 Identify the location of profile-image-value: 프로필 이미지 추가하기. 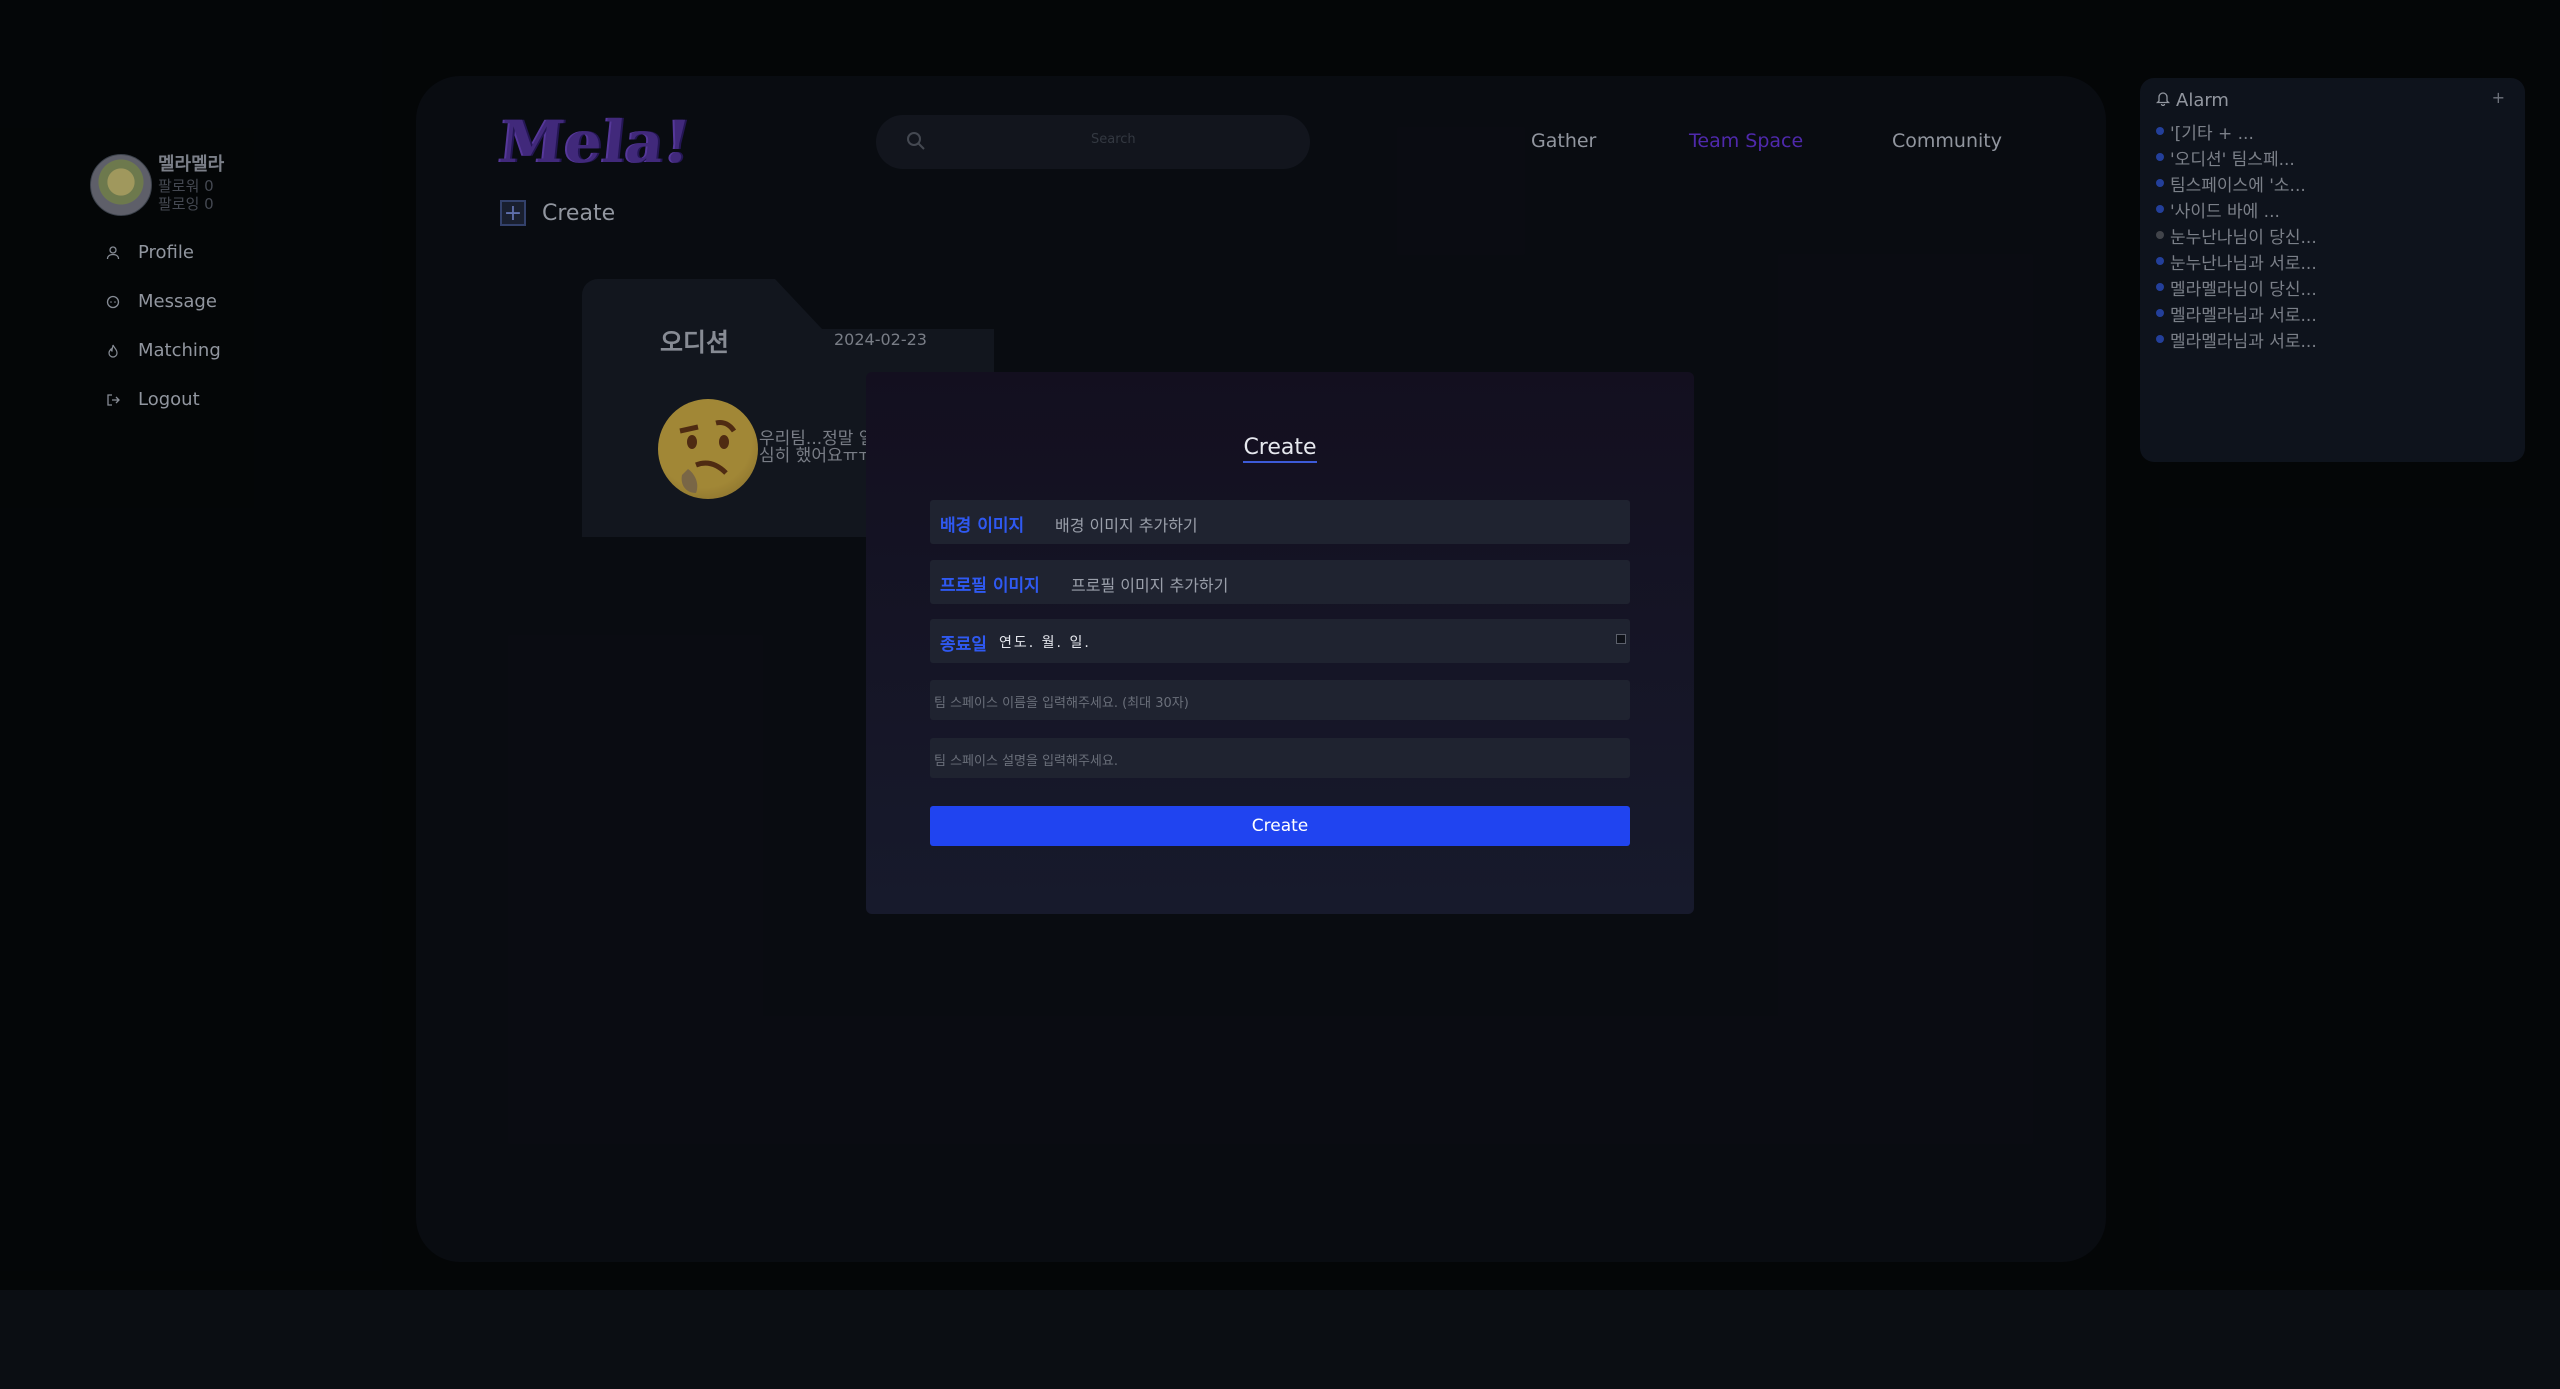
(1149, 584).